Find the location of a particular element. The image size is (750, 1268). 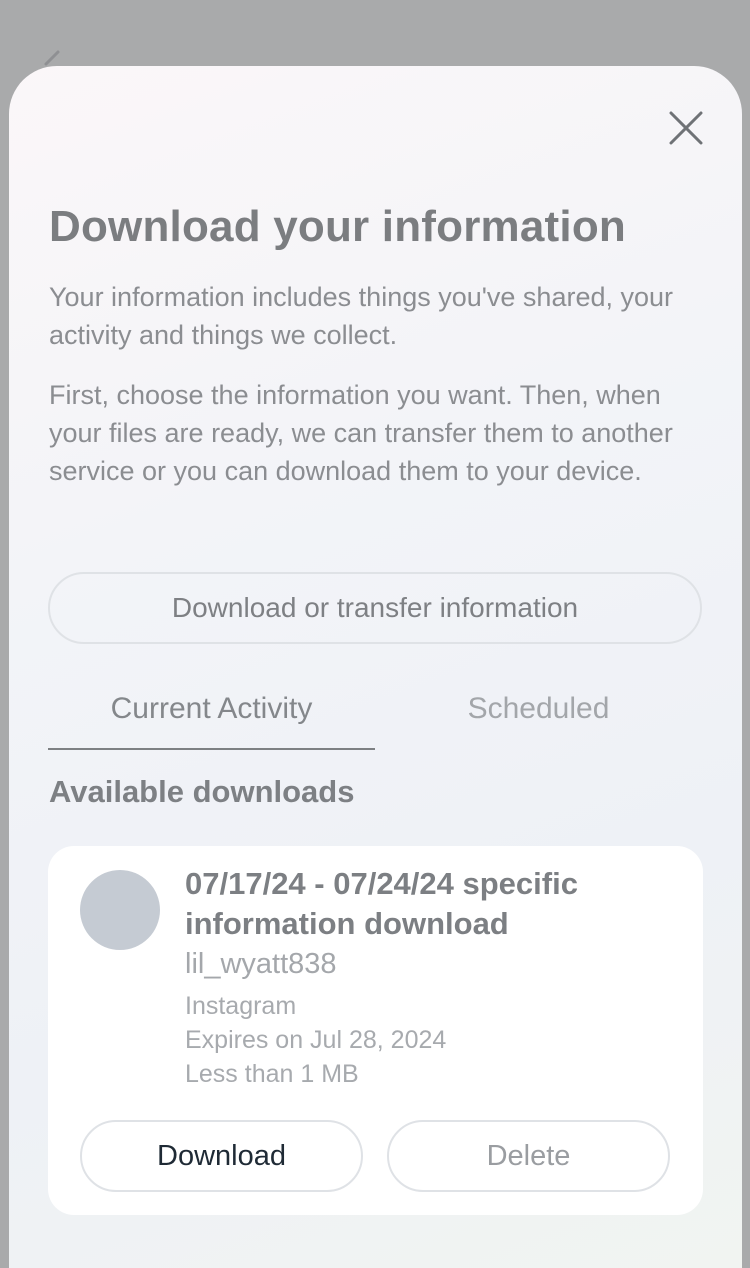

page-title: Download your information is located at coordinates (337, 226).